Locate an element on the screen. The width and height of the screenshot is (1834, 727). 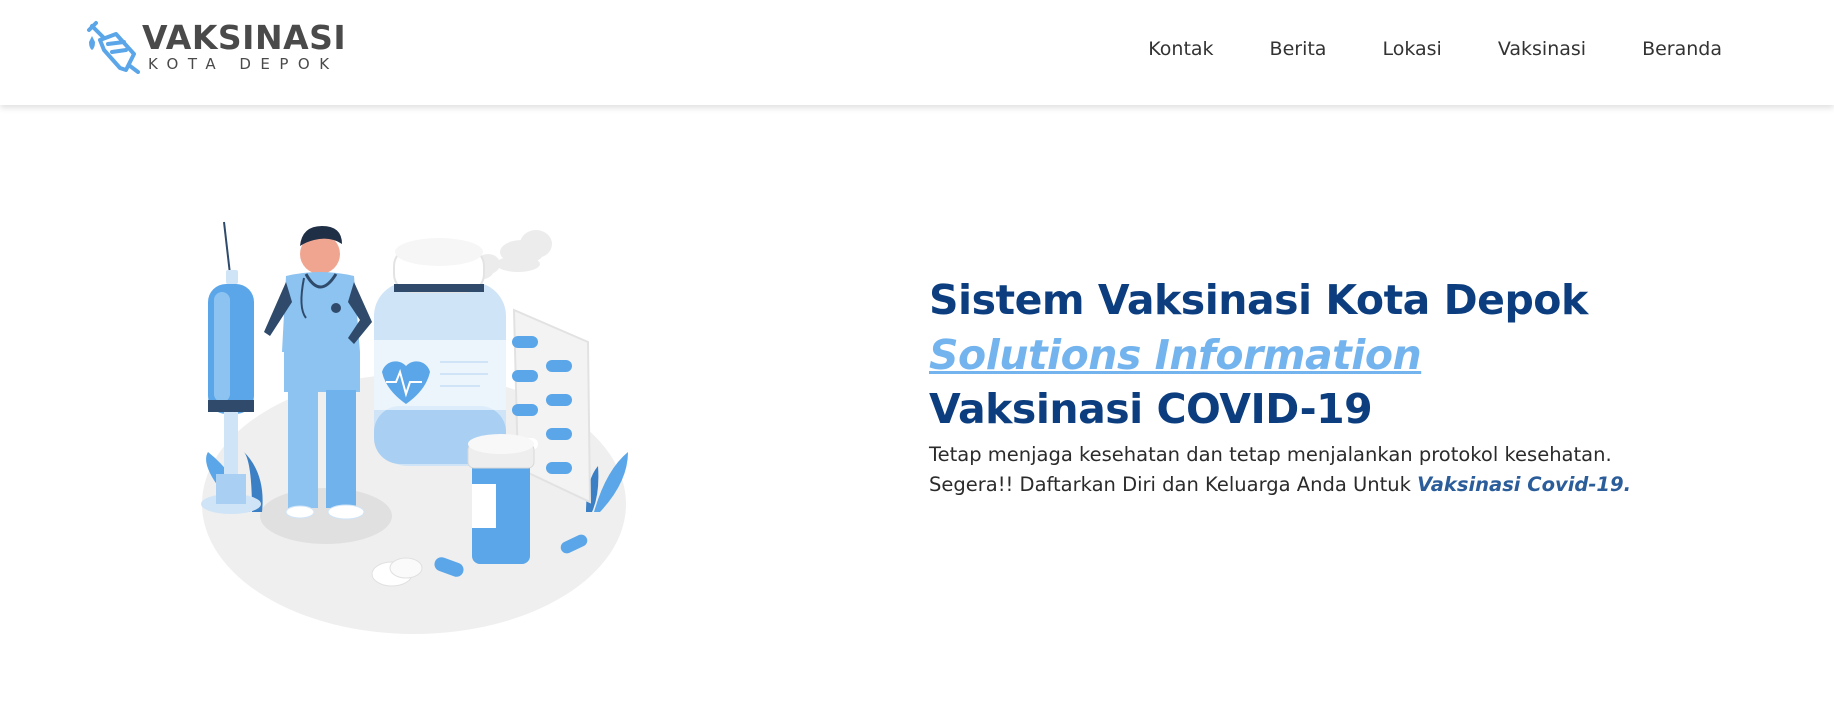
hero-description-emphasis: Vaksinasi Covid-19. is located at coordinates (1524, 484).